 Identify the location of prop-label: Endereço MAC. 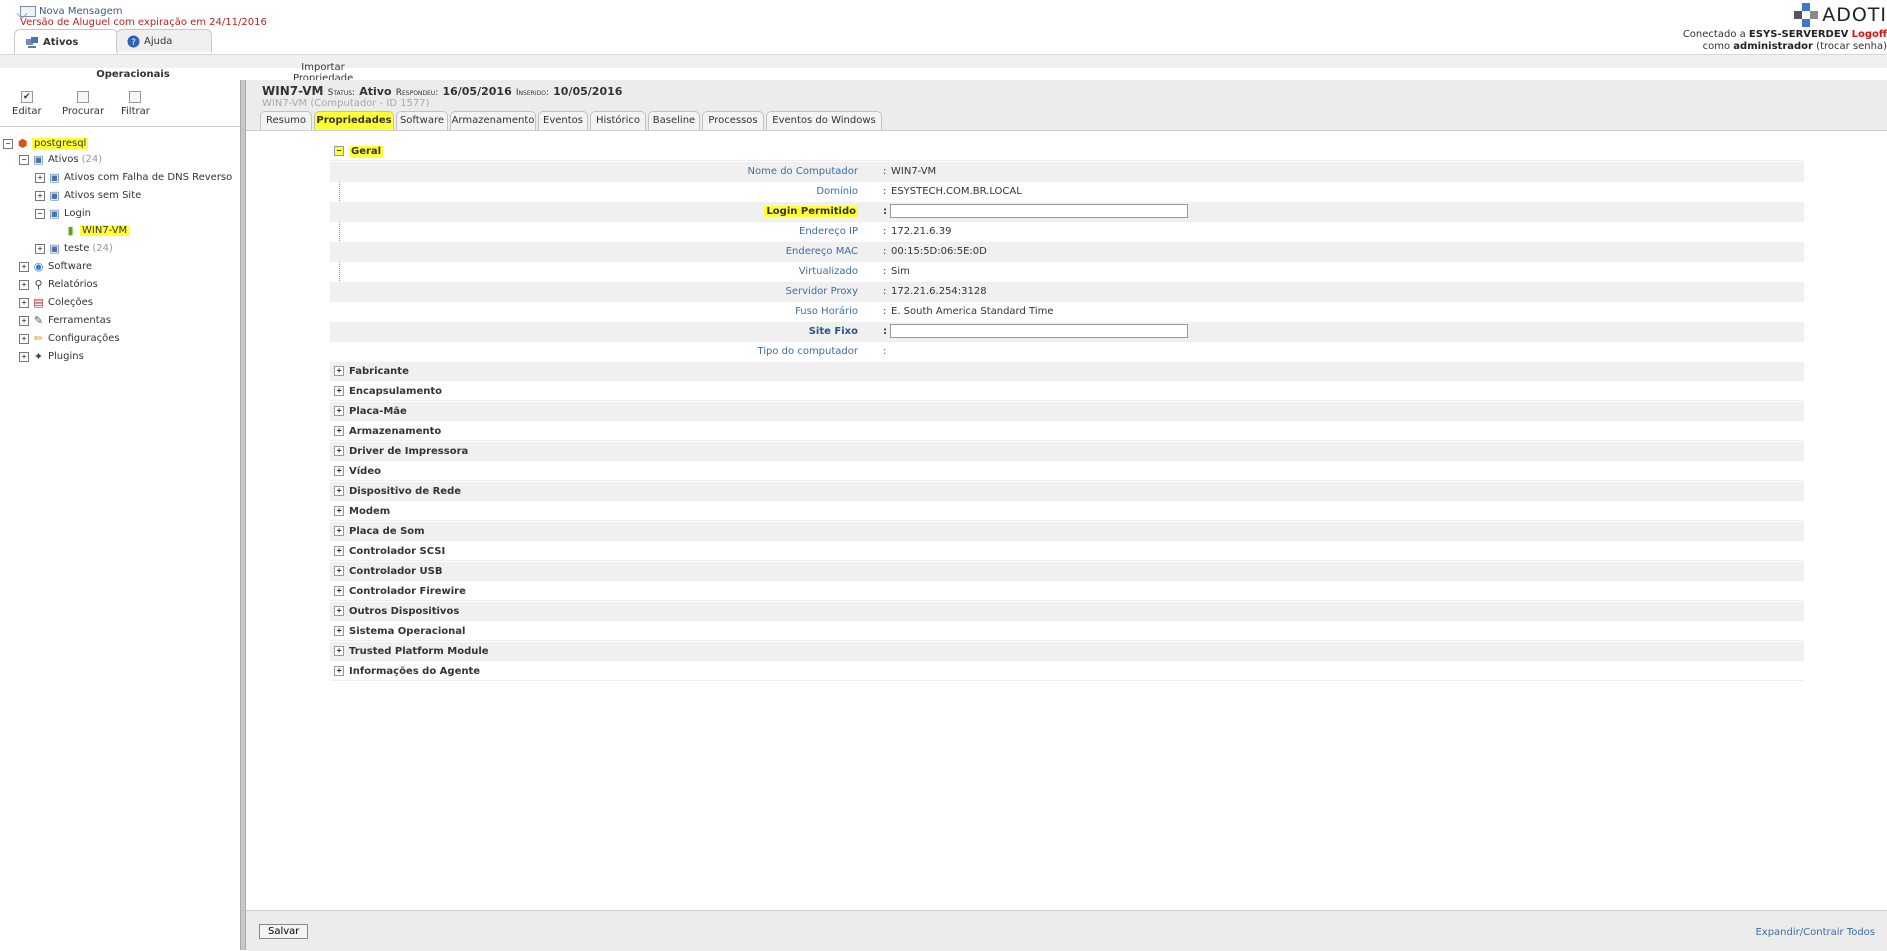
(821, 251).